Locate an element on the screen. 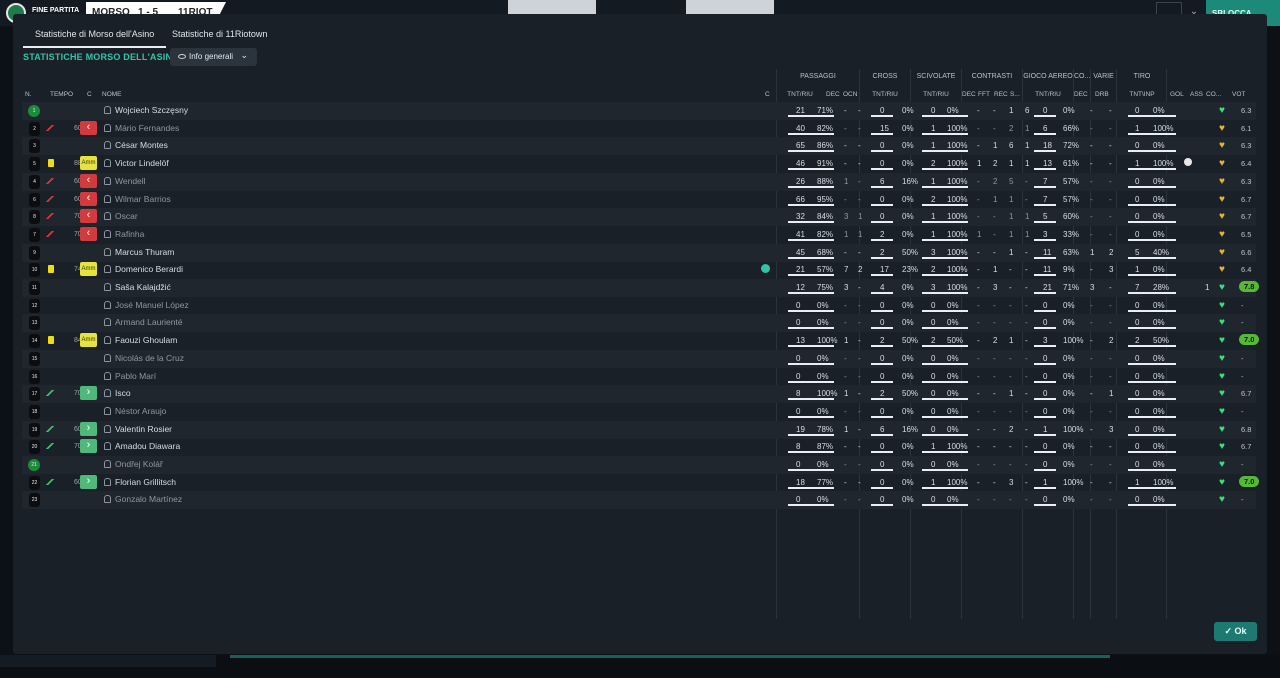  header-scivolate: SCIVOLATE is located at coordinates (936, 76).